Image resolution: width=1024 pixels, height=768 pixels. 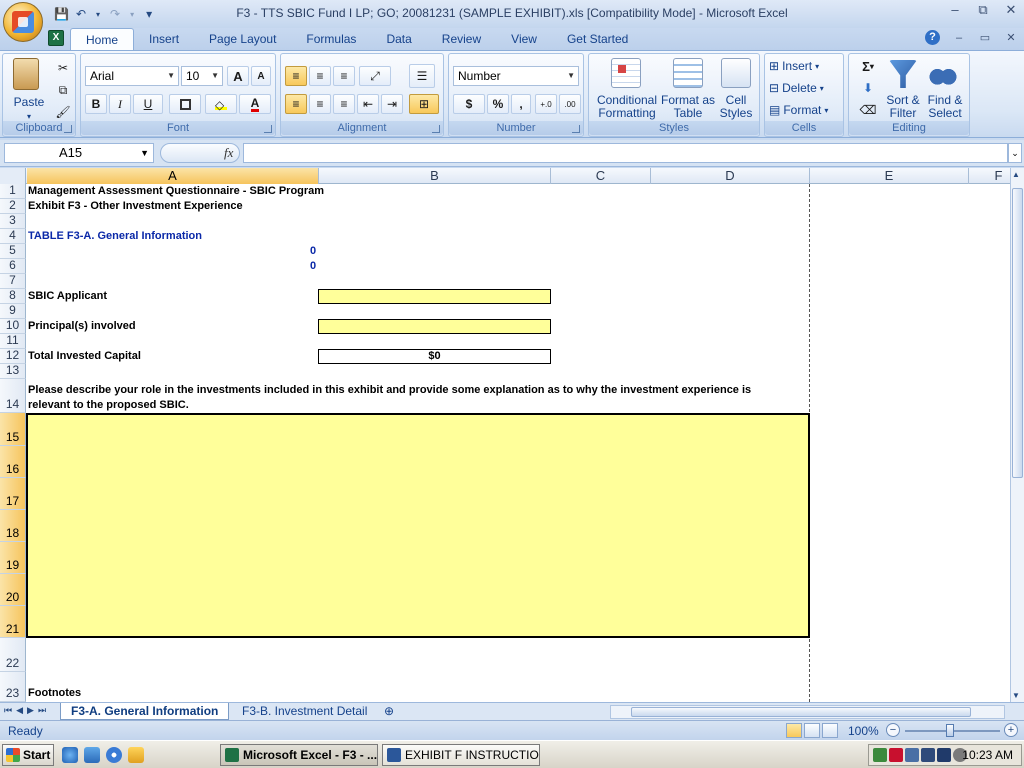 What do you see at coordinates (805, 110) in the screenshot?
I see `format-cells-button: ▤ Format ▾` at bounding box center [805, 110].